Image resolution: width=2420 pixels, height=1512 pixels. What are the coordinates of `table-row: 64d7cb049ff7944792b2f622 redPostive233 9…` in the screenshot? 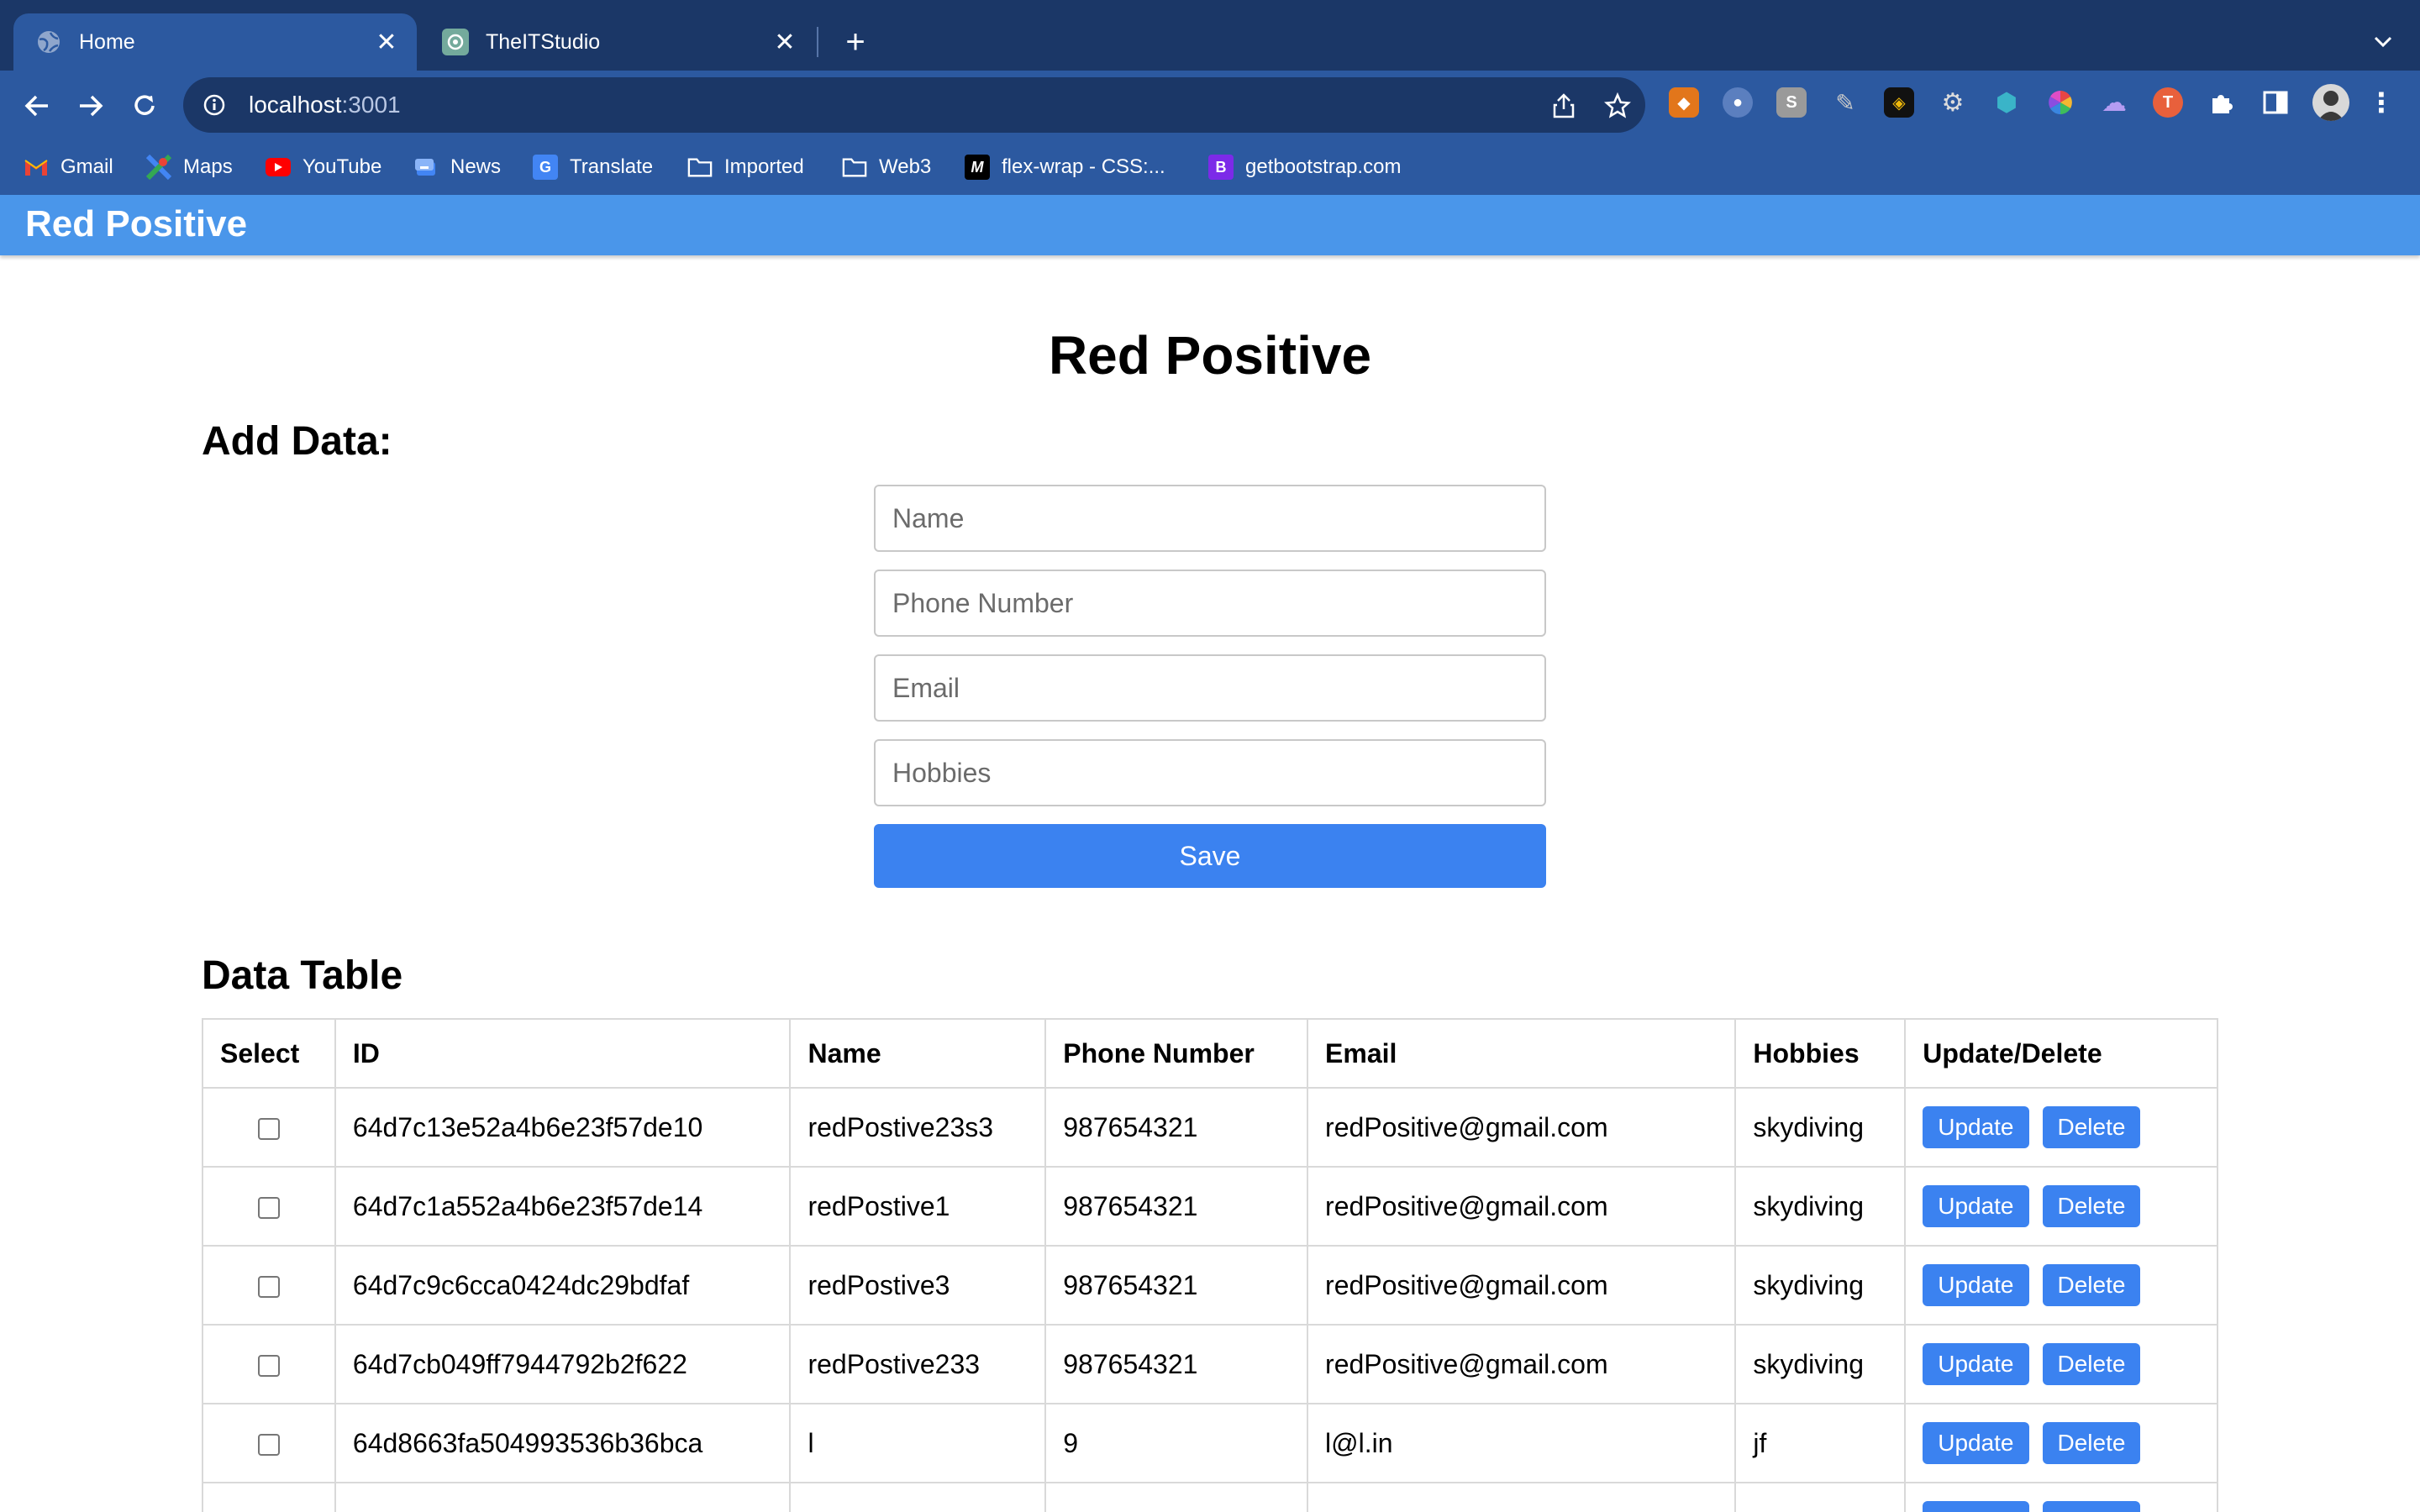 It's located at (1210, 1364).